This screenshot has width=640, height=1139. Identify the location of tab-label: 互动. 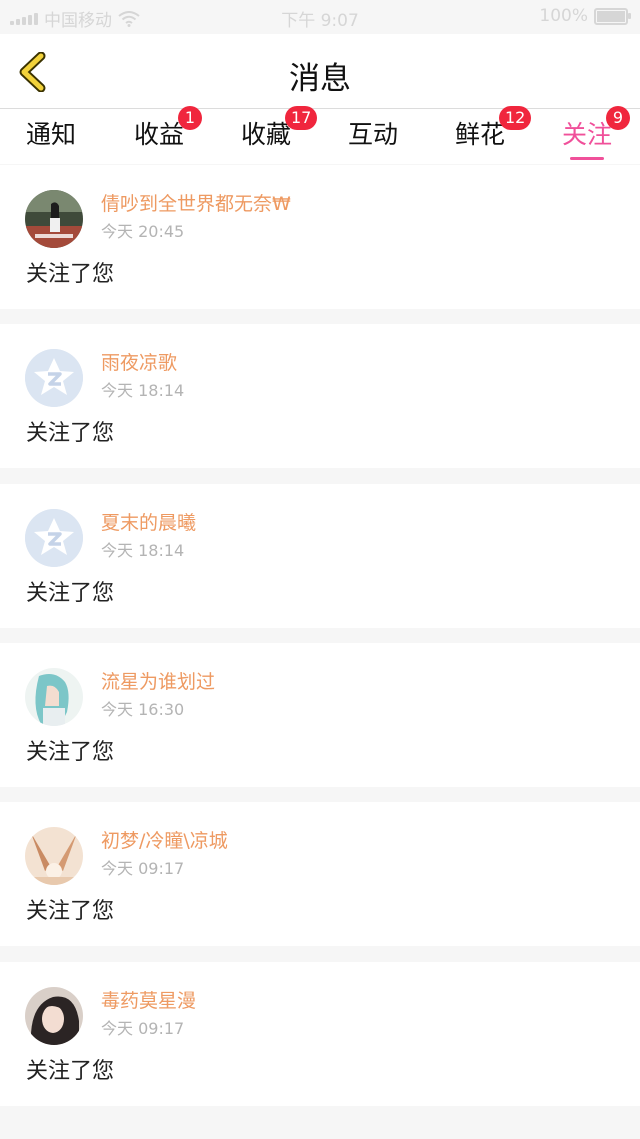
(372, 134).